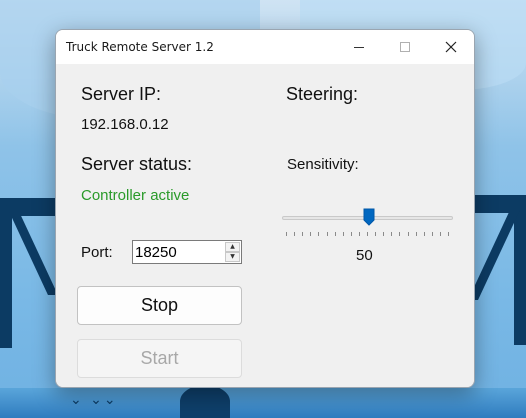 This screenshot has height=418, width=526. I want to click on minimize-icon, so click(359, 47).